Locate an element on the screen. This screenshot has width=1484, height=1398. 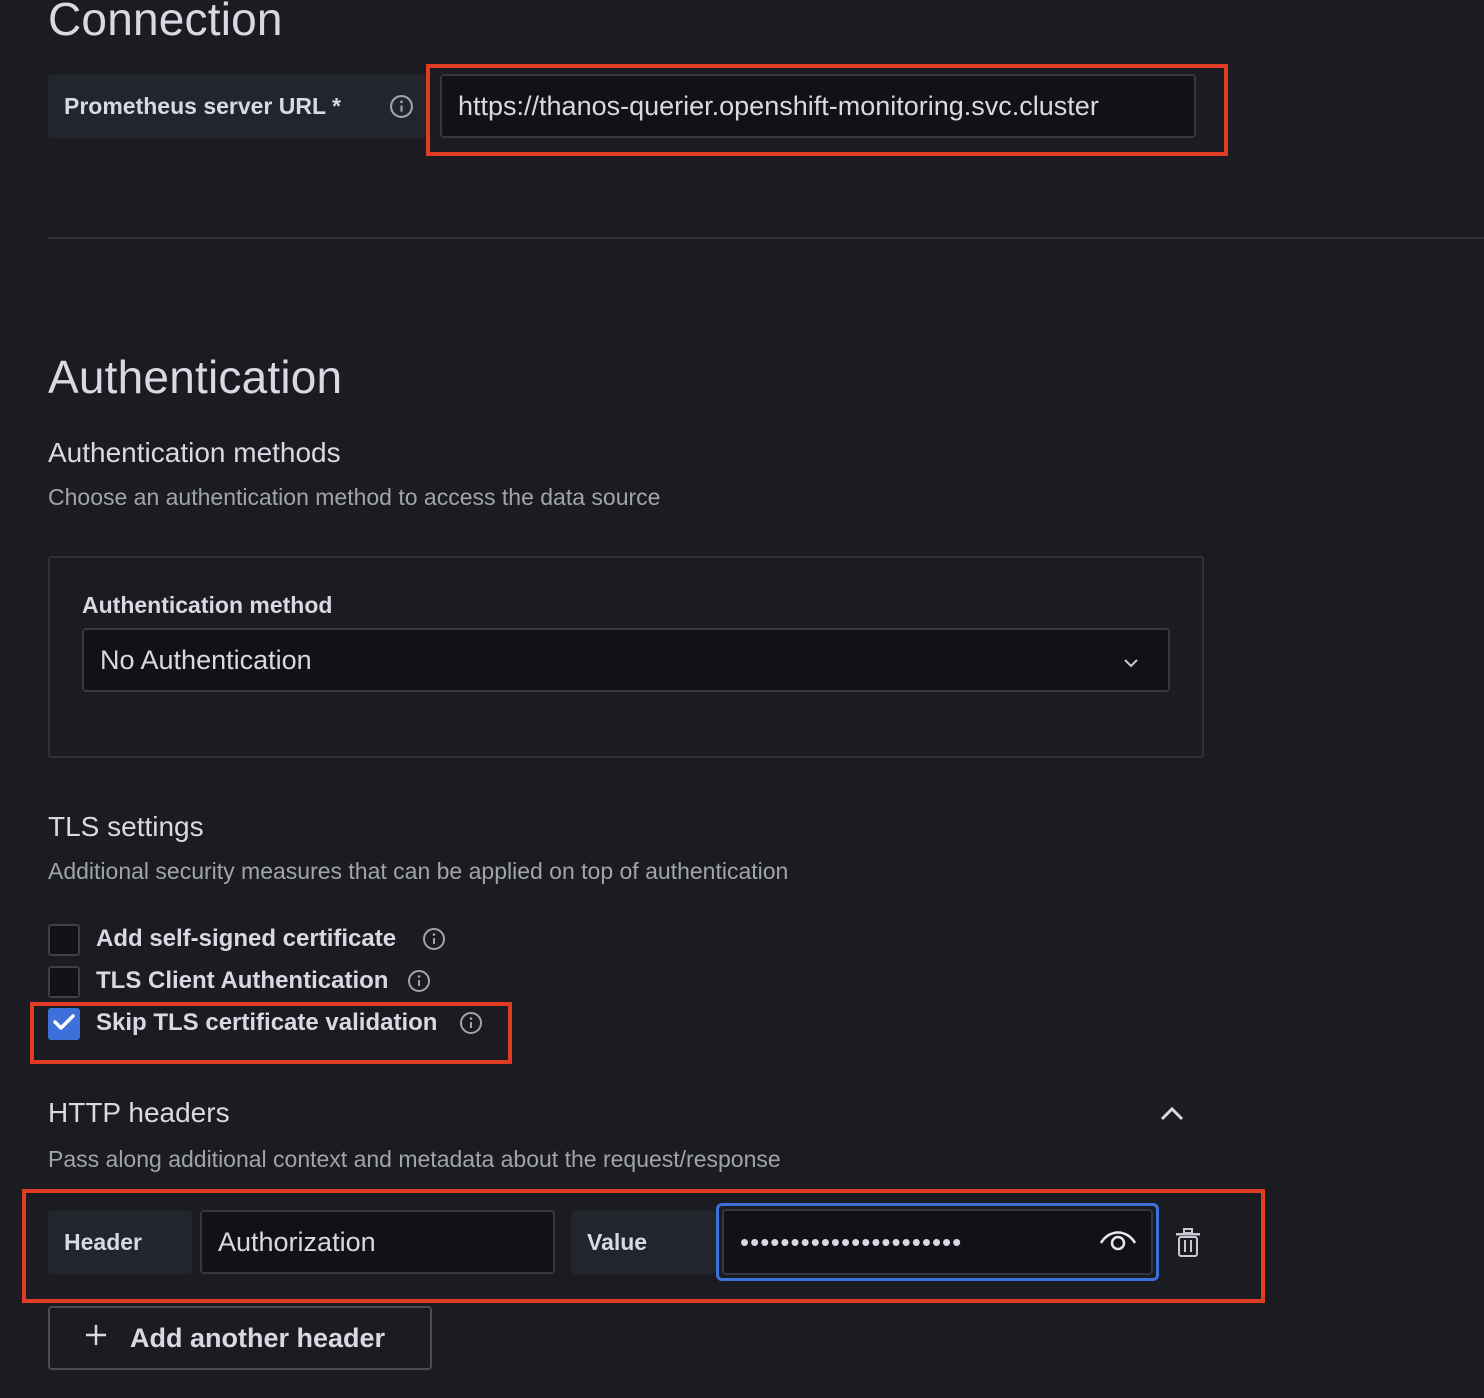
checkmark-icon is located at coordinates (64, 1024).